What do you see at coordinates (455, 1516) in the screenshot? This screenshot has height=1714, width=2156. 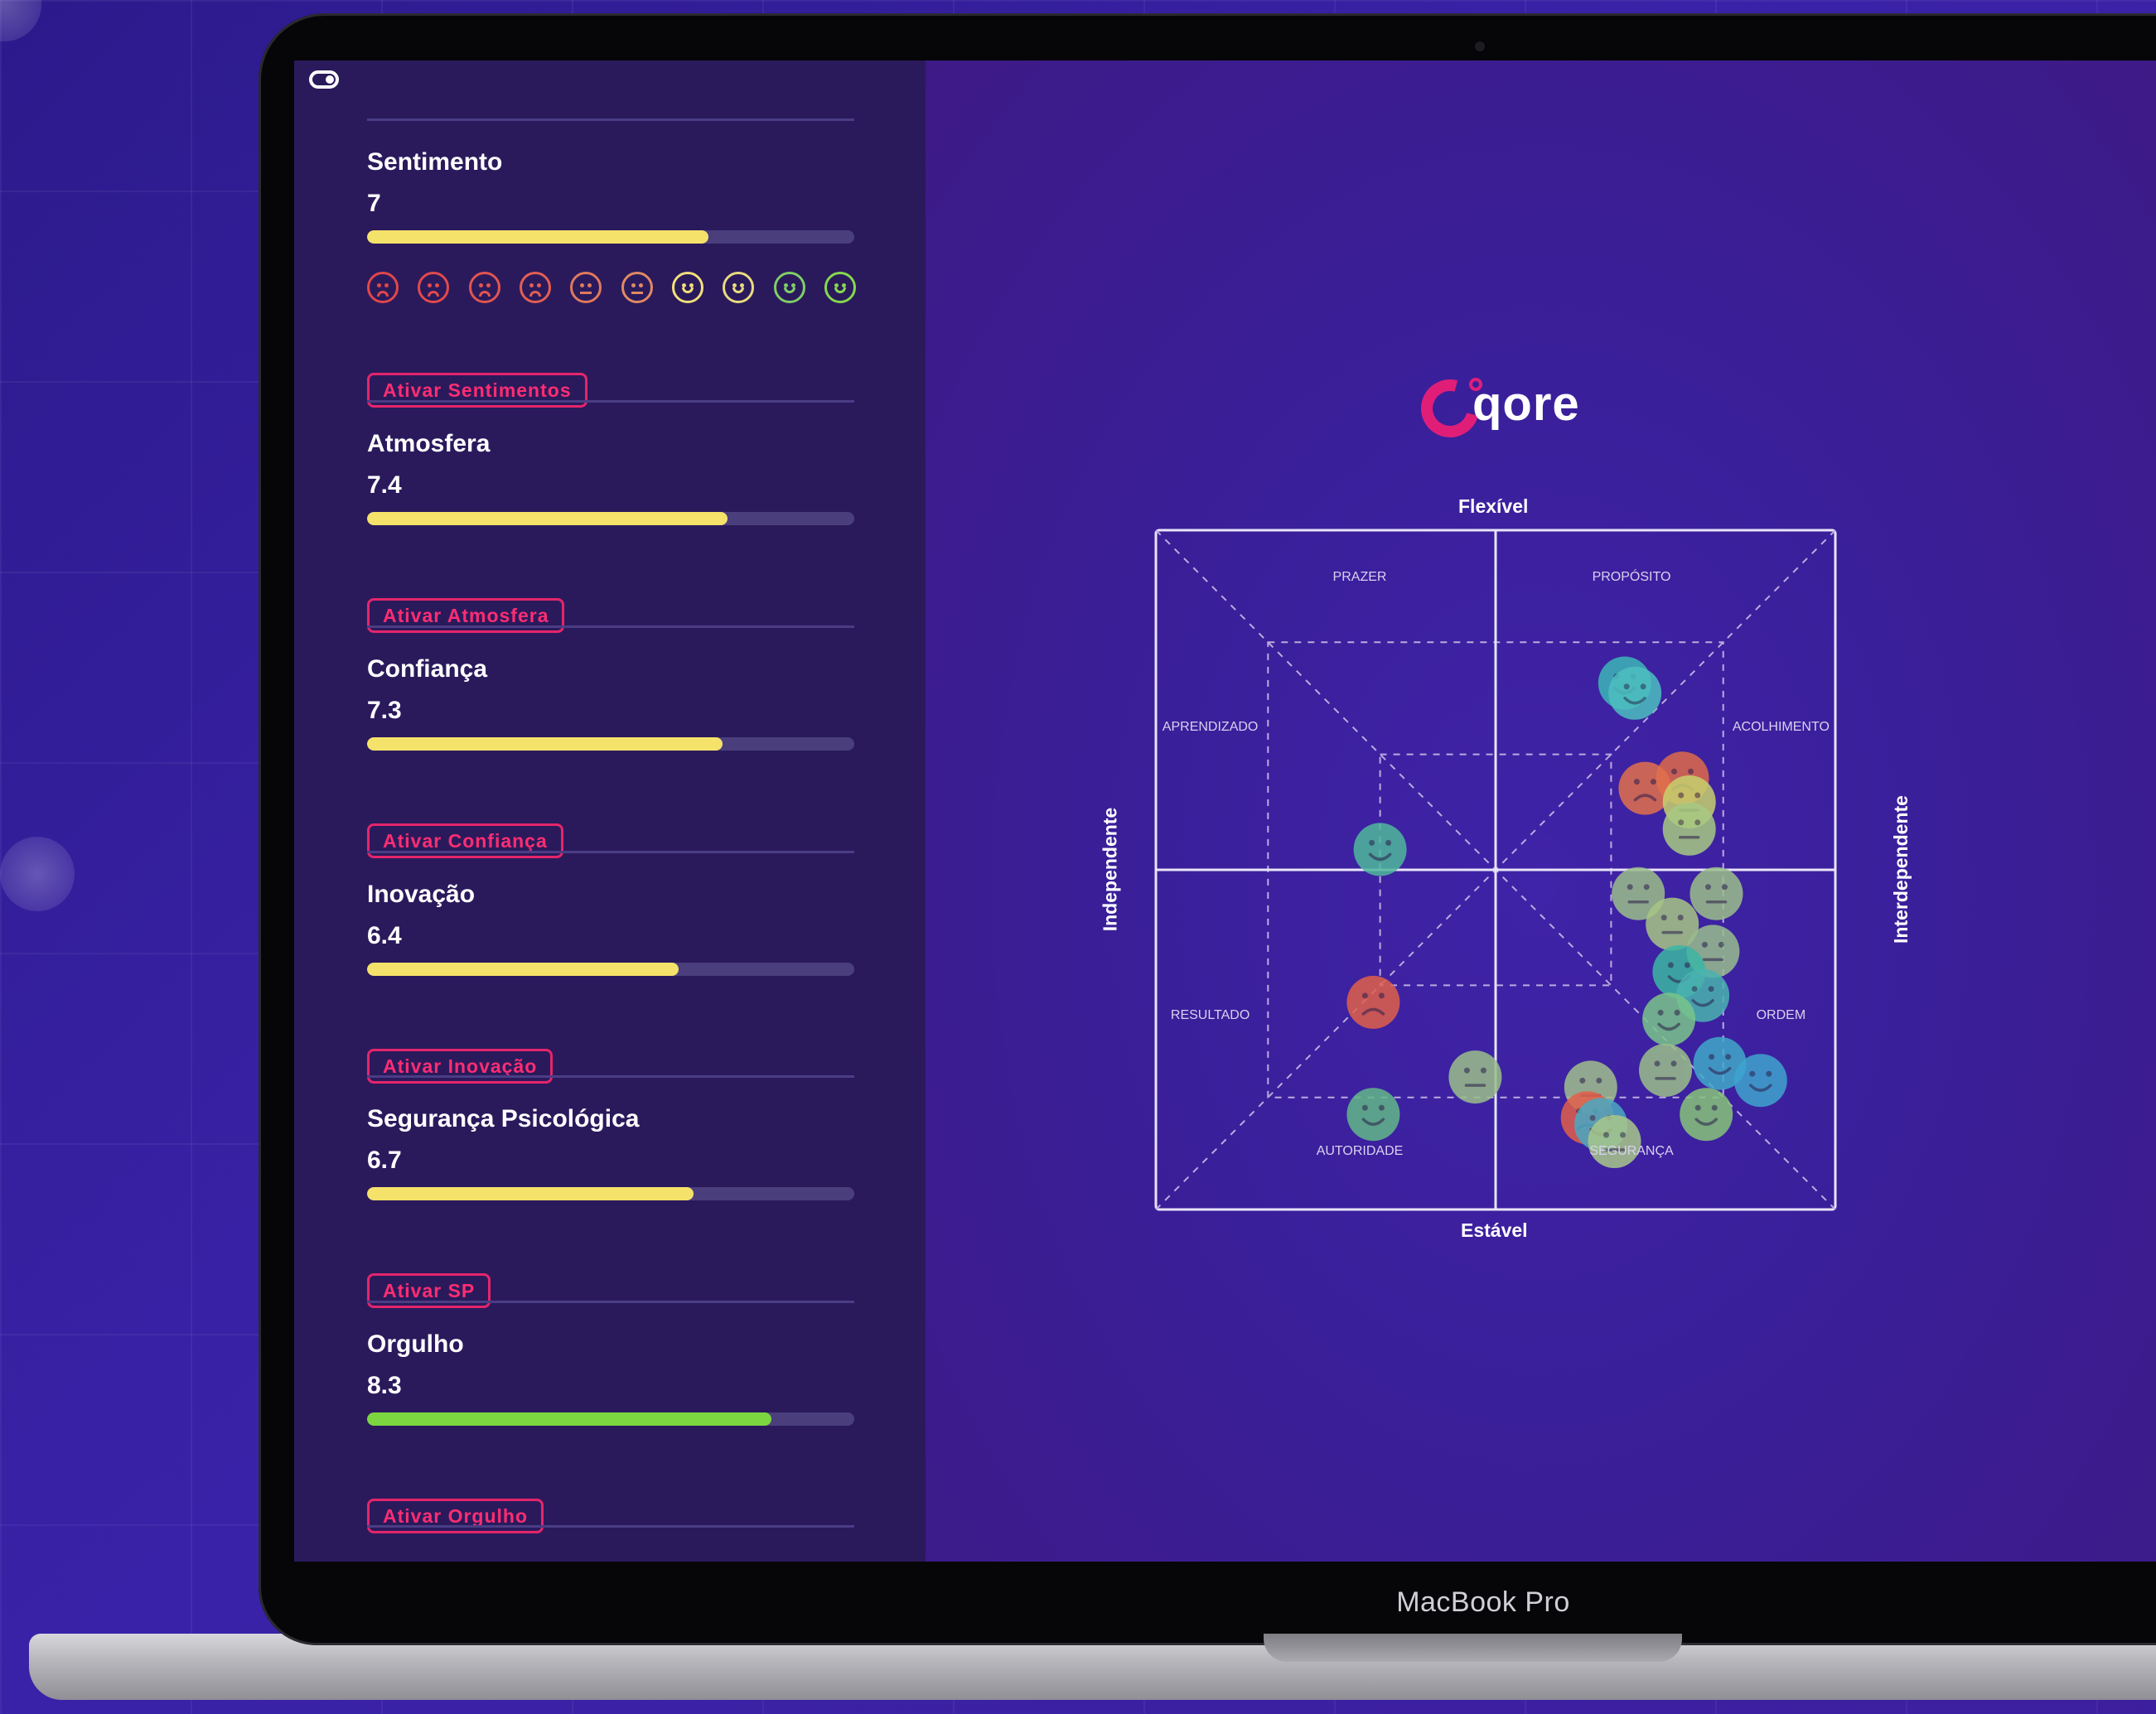 I see `activate-metric-button: Ativar Orgulho` at bounding box center [455, 1516].